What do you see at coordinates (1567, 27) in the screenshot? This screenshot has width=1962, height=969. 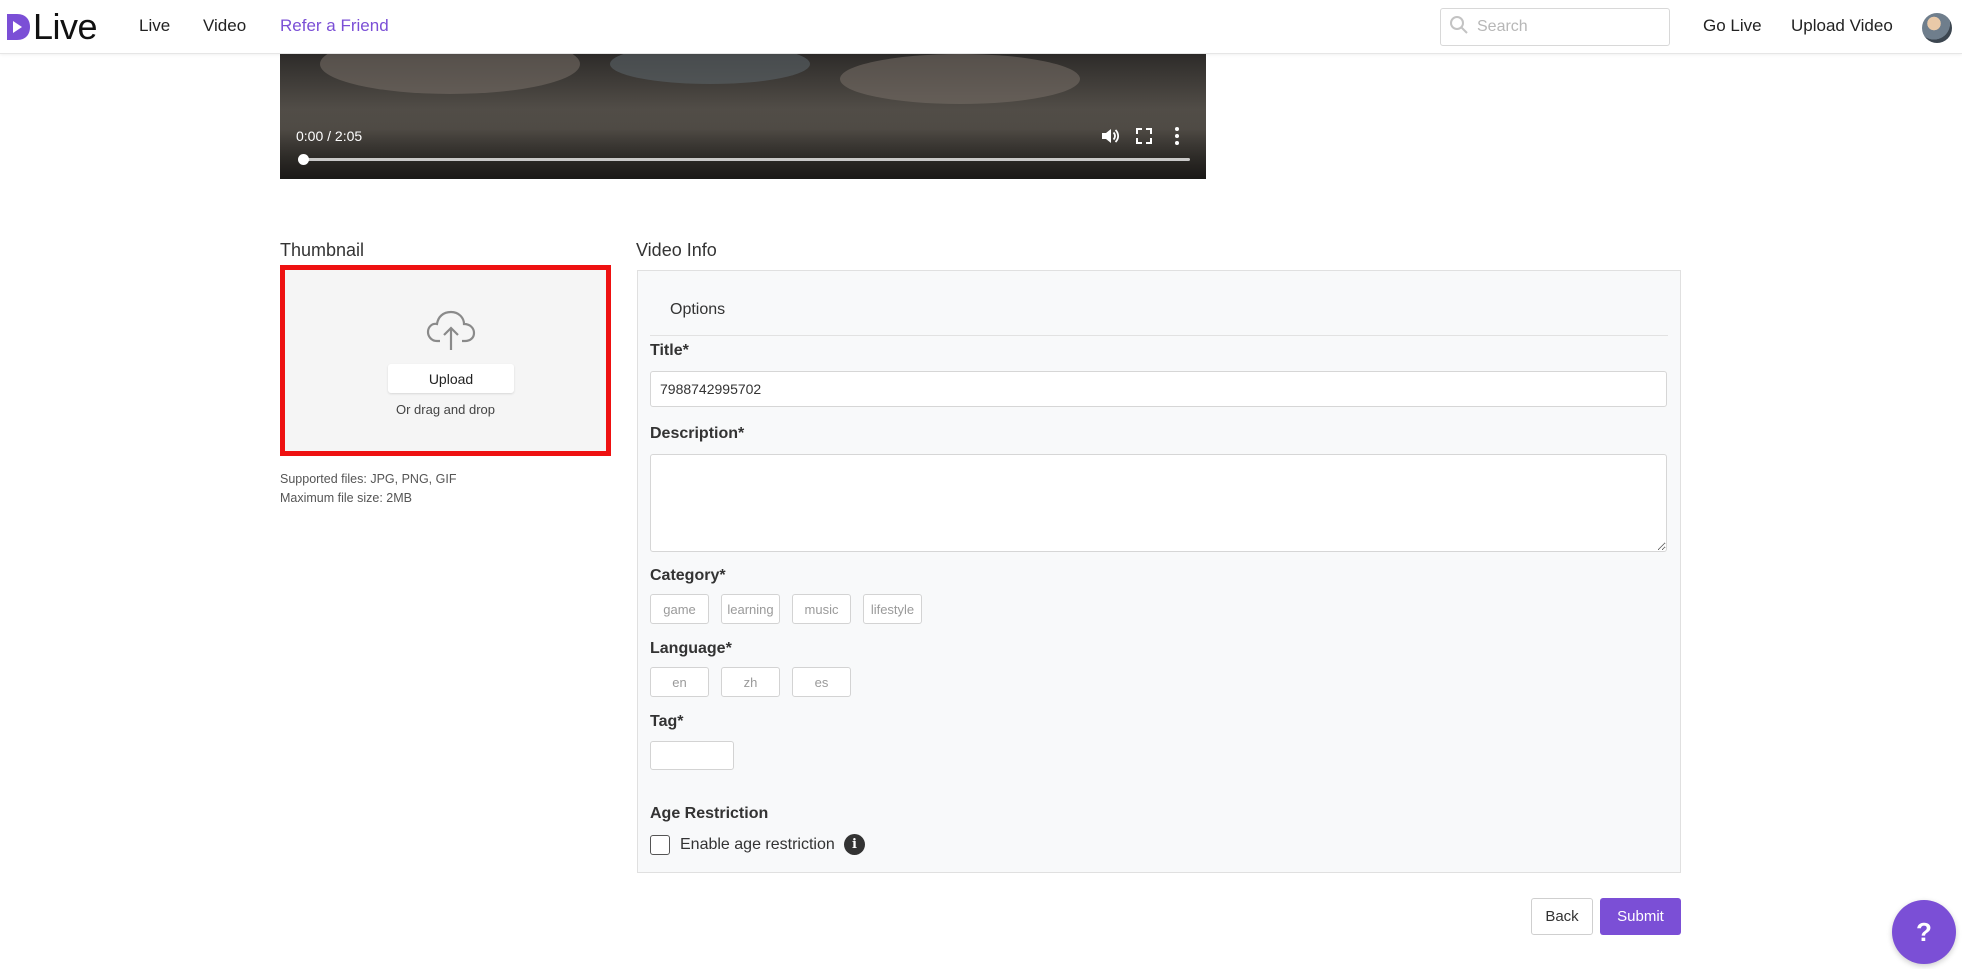 I see `search-input` at bounding box center [1567, 27].